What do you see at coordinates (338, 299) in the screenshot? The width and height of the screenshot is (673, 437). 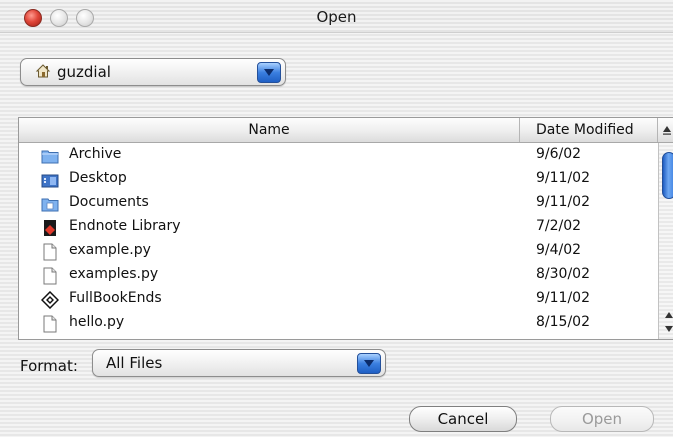 I see `file-row-fullbookends: FullBookEnds 9/11/02` at bounding box center [338, 299].